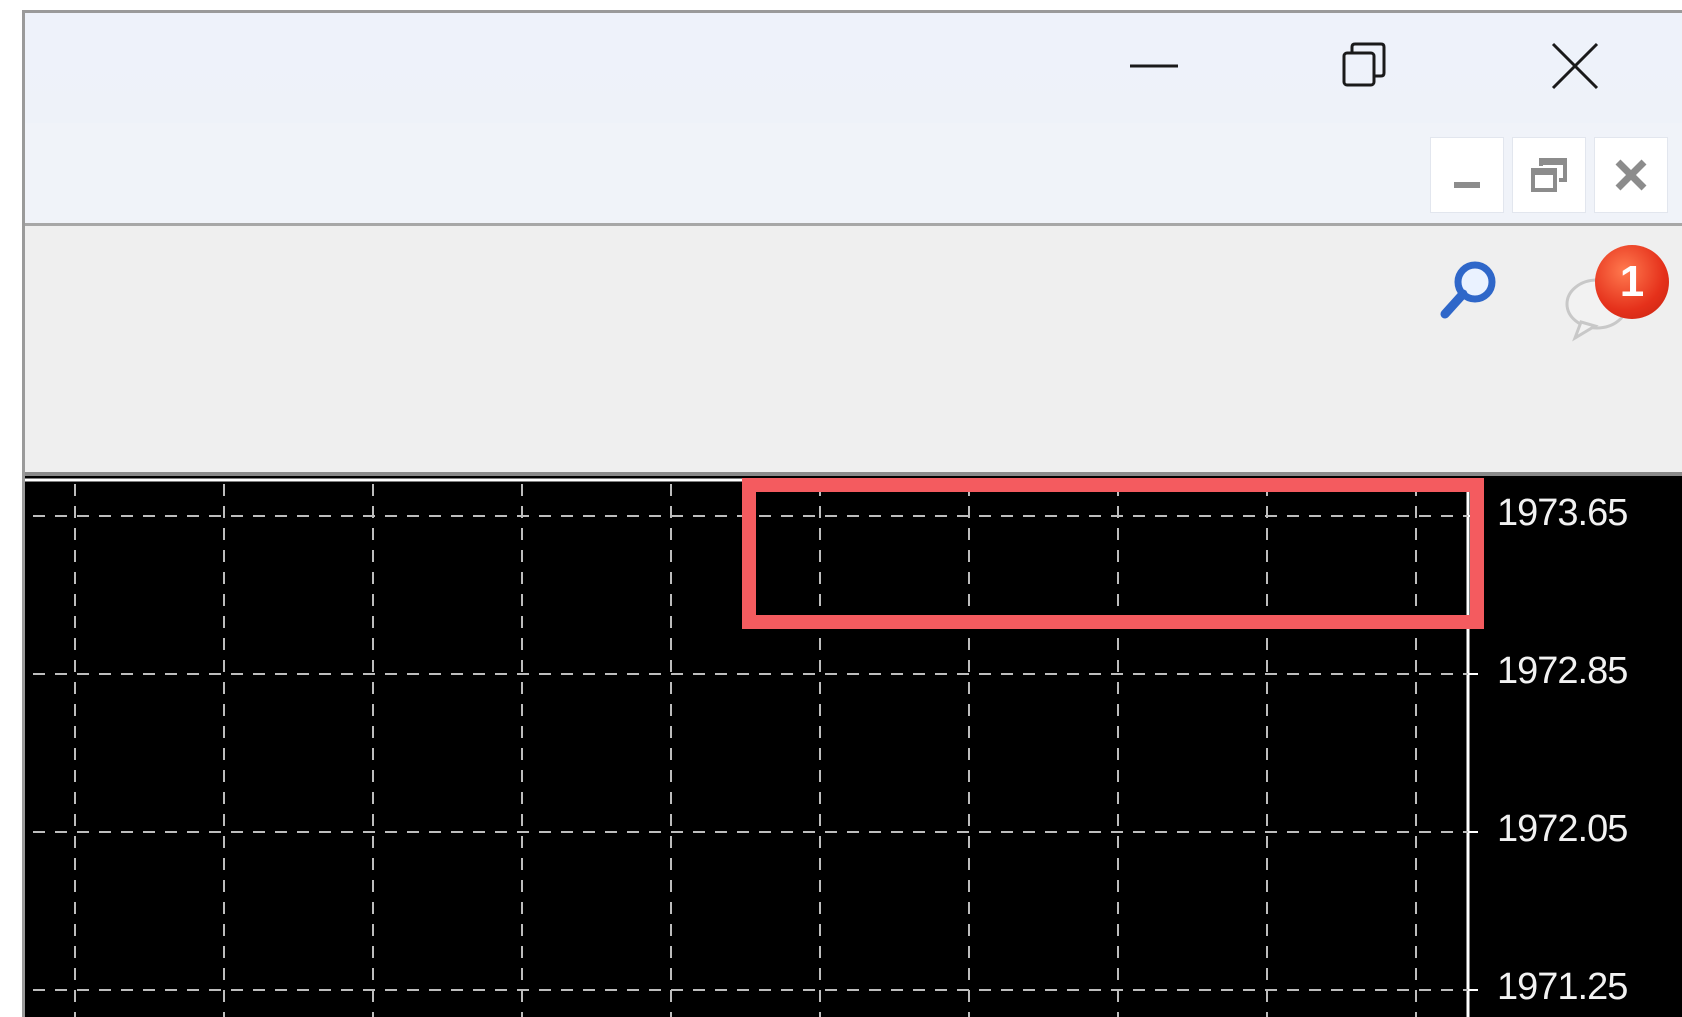 The width and height of the screenshot is (1682, 1017). Describe the element at coordinates (1467, 175) in the screenshot. I see `chart-minimize-button` at that location.